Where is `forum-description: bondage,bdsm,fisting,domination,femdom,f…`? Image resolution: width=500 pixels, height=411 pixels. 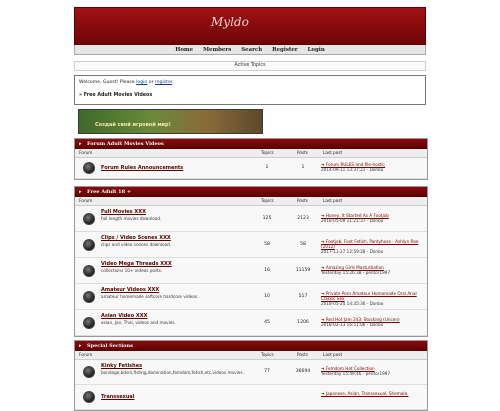
forum-description: bondage,bdsm,fisting,domination,femdom,f… is located at coordinates (172, 372).